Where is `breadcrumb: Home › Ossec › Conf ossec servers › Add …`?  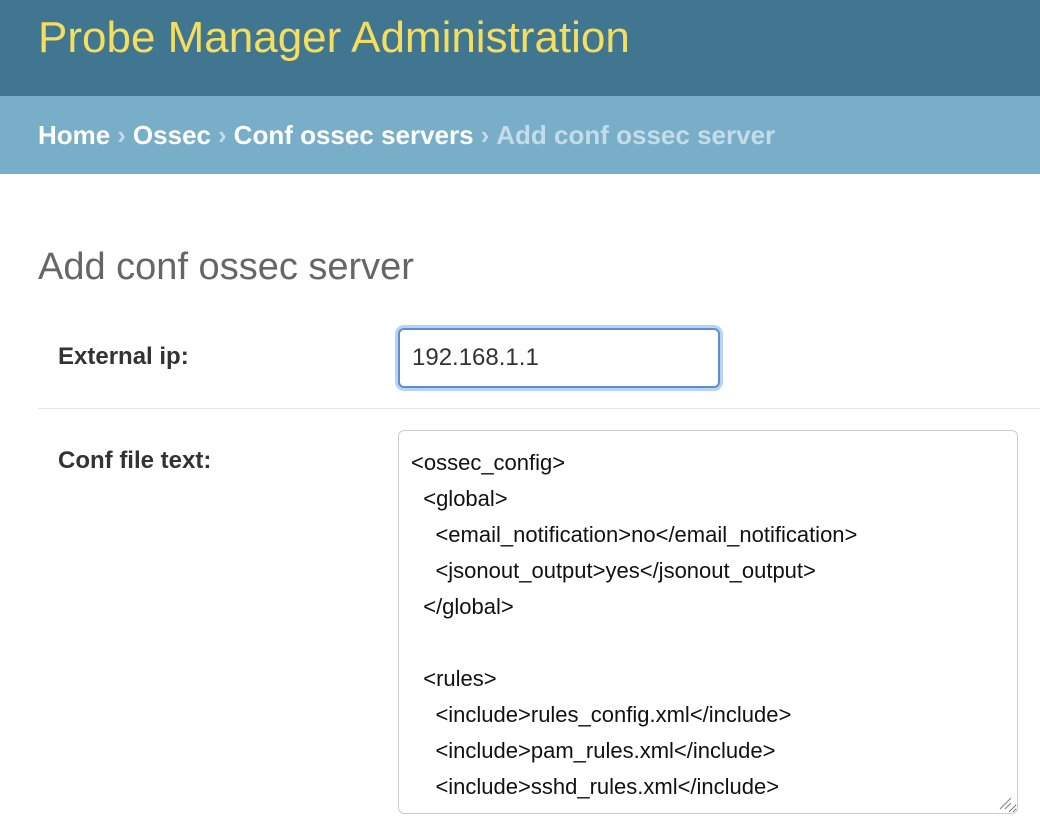
breadcrumb: Home › Ossec › Conf ossec servers › Add … is located at coordinates (520, 135).